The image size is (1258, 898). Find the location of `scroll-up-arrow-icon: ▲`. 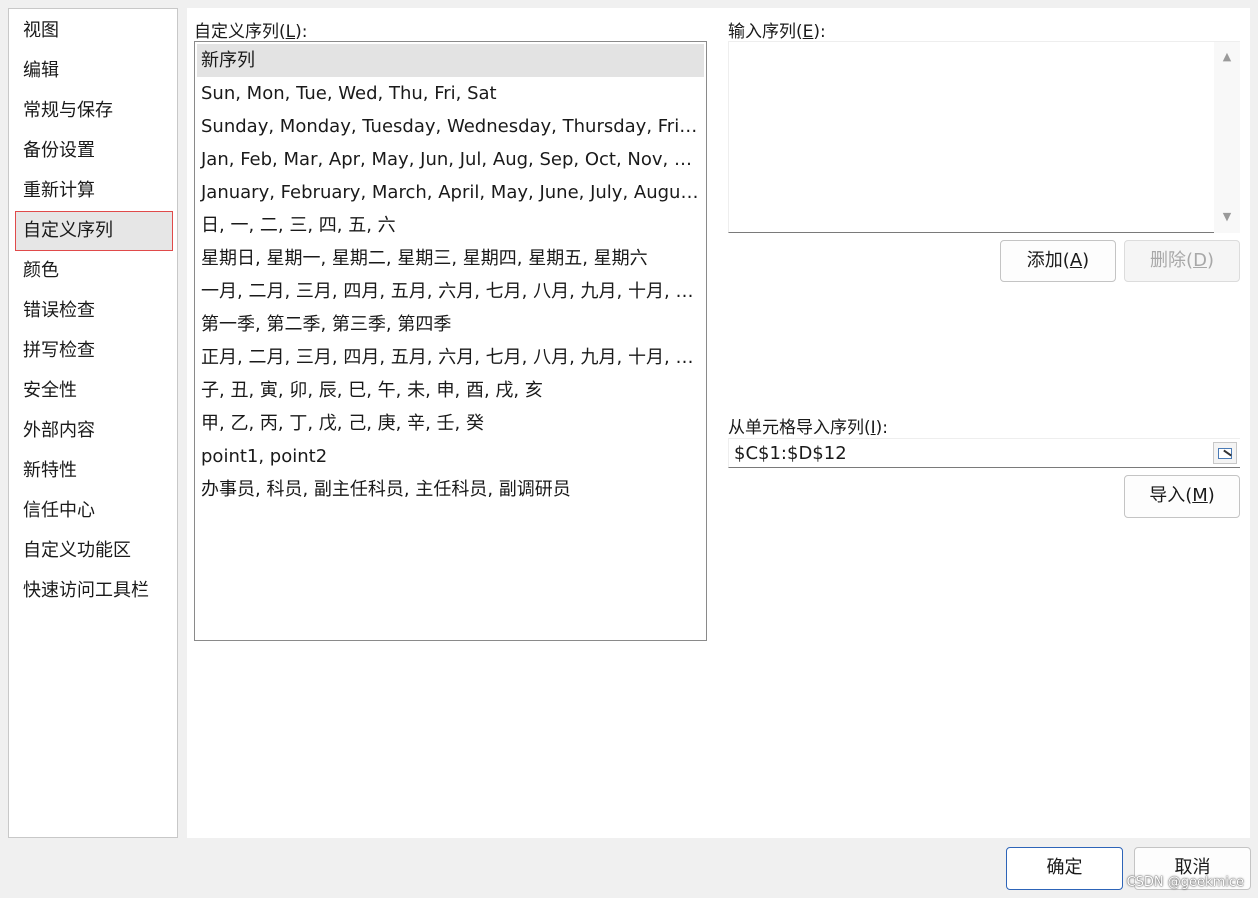

scroll-up-arrow-icon: ▲ is located at coordinates (1227, 57).